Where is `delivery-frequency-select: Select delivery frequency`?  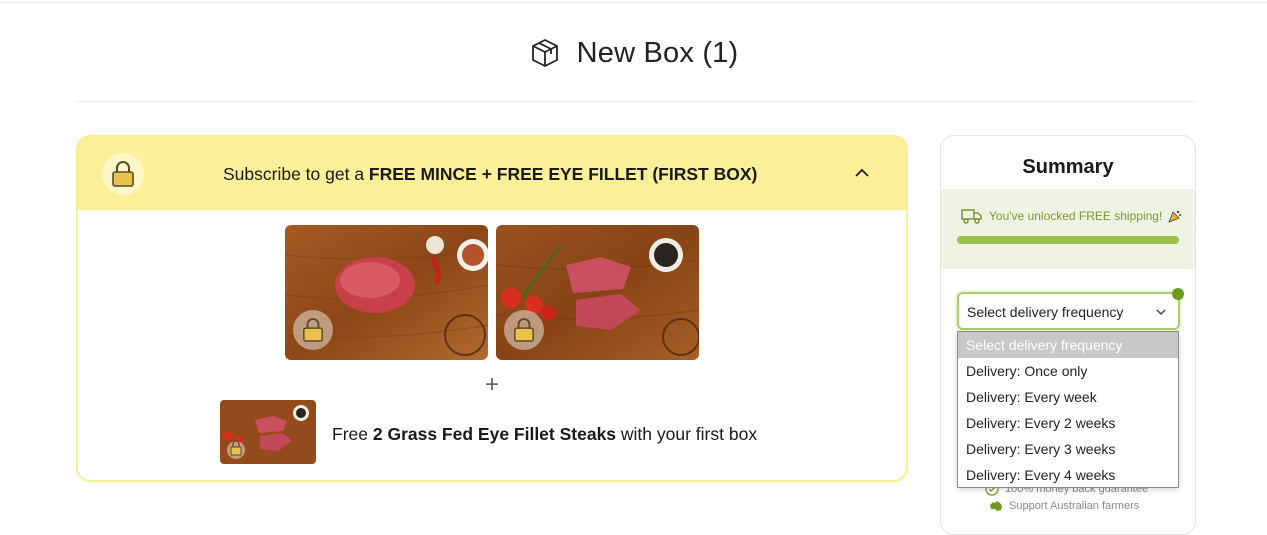
delivery-frequency-select: Select delivery frequency is located at coordinates (1068, 311).